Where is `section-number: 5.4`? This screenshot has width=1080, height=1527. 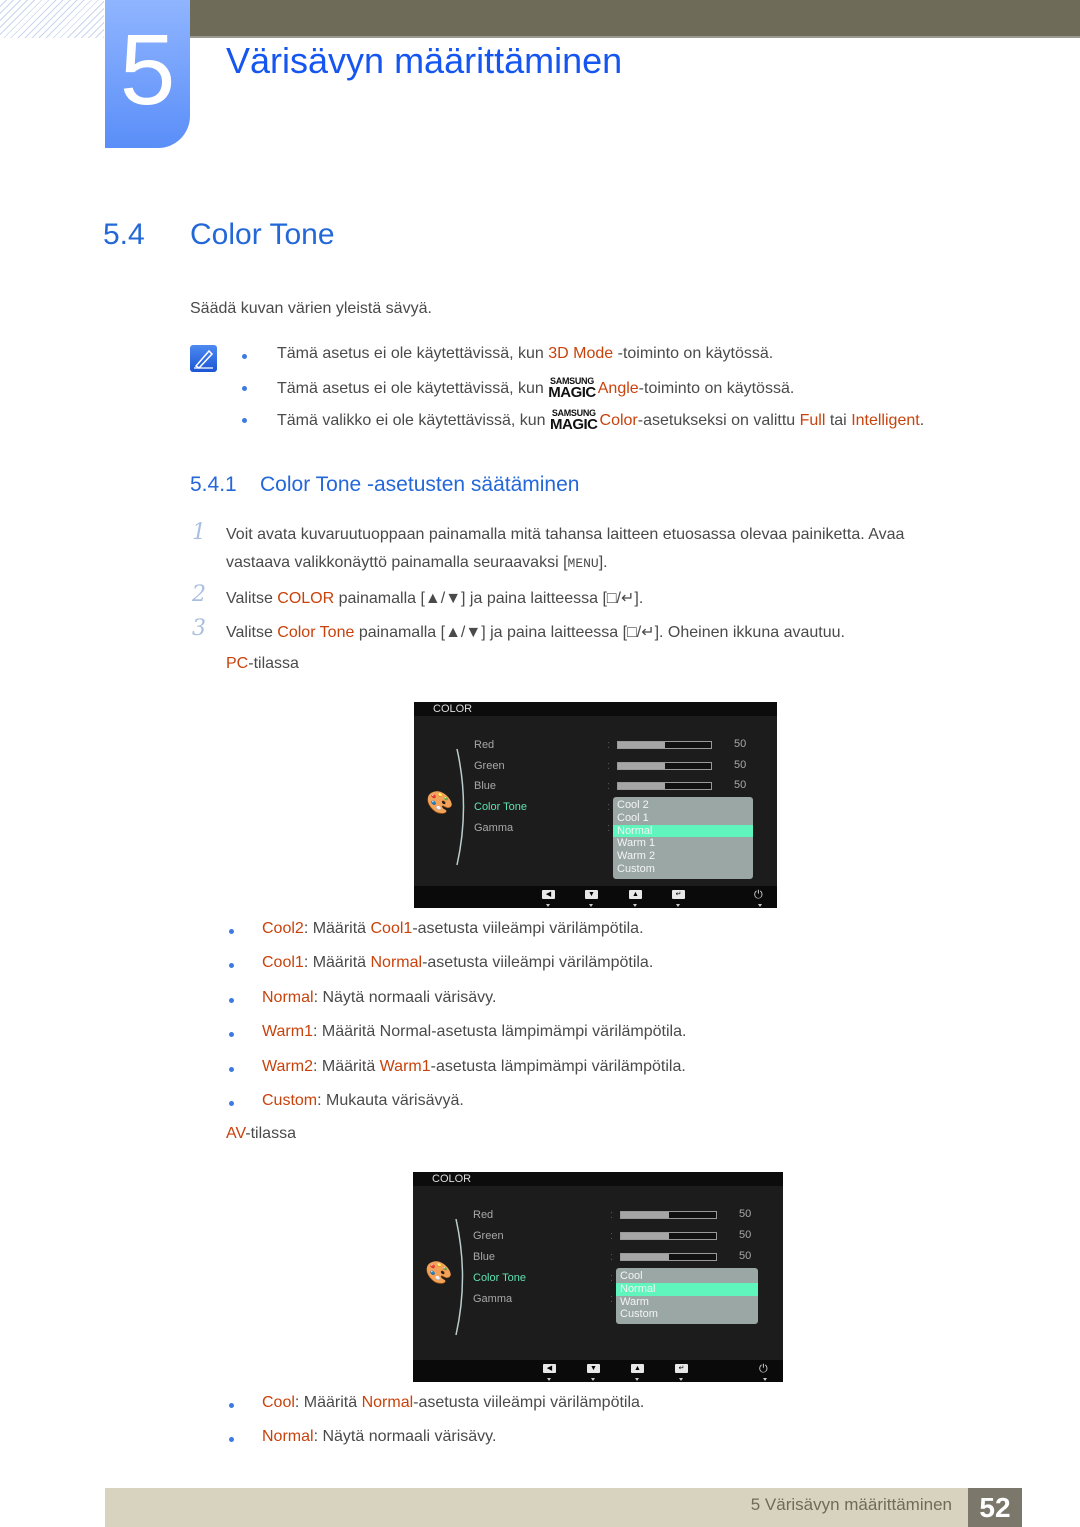
section-number: 5.4 is located at coordinates (124, 234).